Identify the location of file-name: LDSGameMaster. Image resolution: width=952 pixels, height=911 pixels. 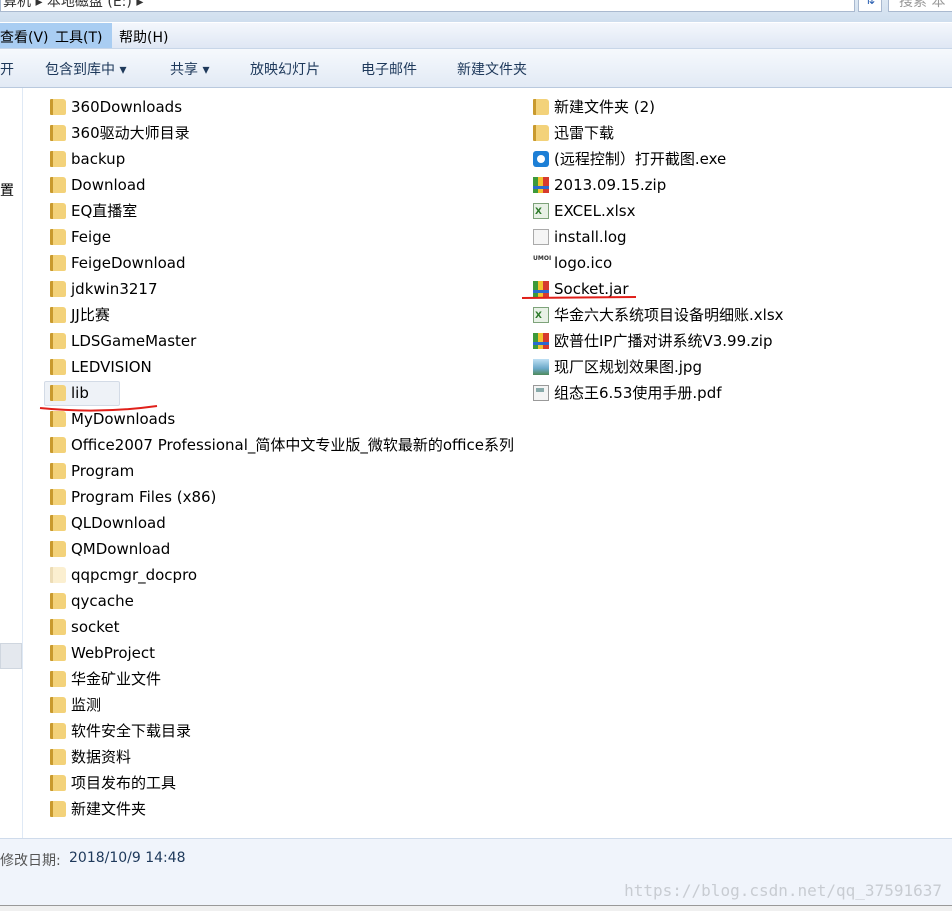
(134, 341).